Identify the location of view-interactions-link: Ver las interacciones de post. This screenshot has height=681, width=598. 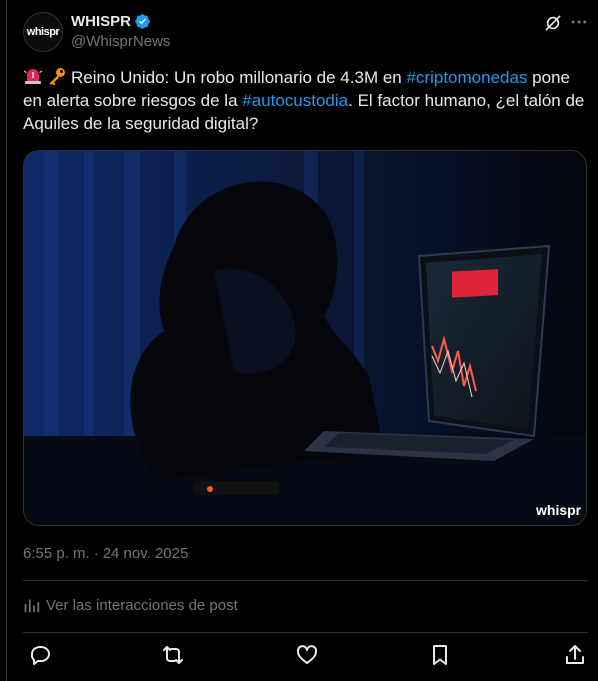
(130, 605).